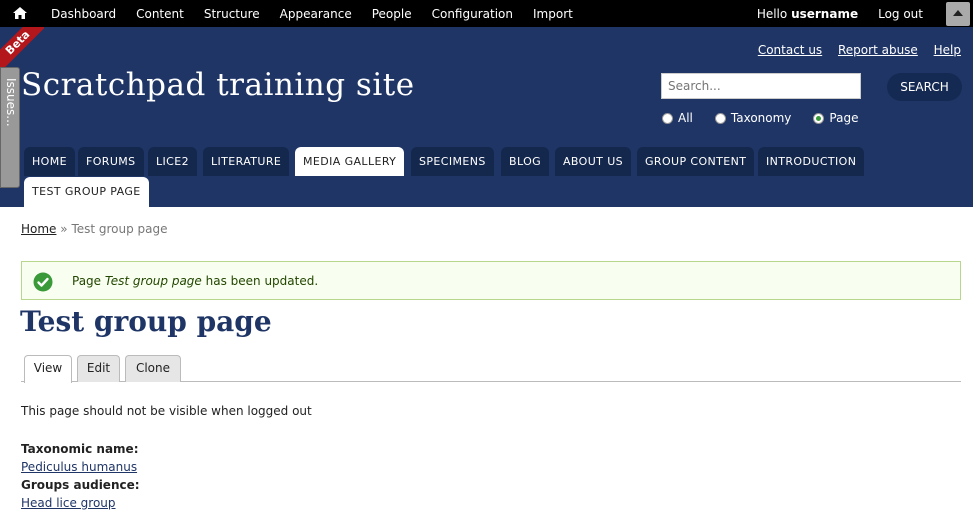 The image size is (973, 531). Describe the element at coordinates (790, 50) in the screenshot. I see `contact-us-link: Contact us` at that location.